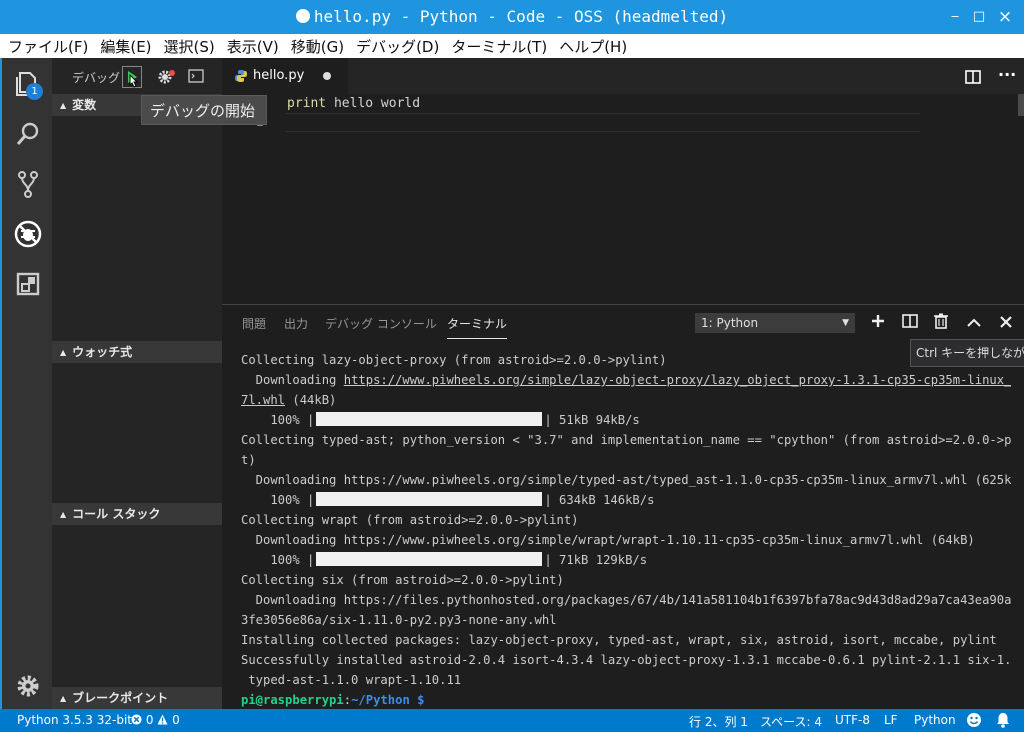 This screenshot has height=732, width=1024. What do you see at coordinates (499, 46) in the screenshot?
I see `menu-terminal: ターミナル(T)` at bounding box center [499, 46].